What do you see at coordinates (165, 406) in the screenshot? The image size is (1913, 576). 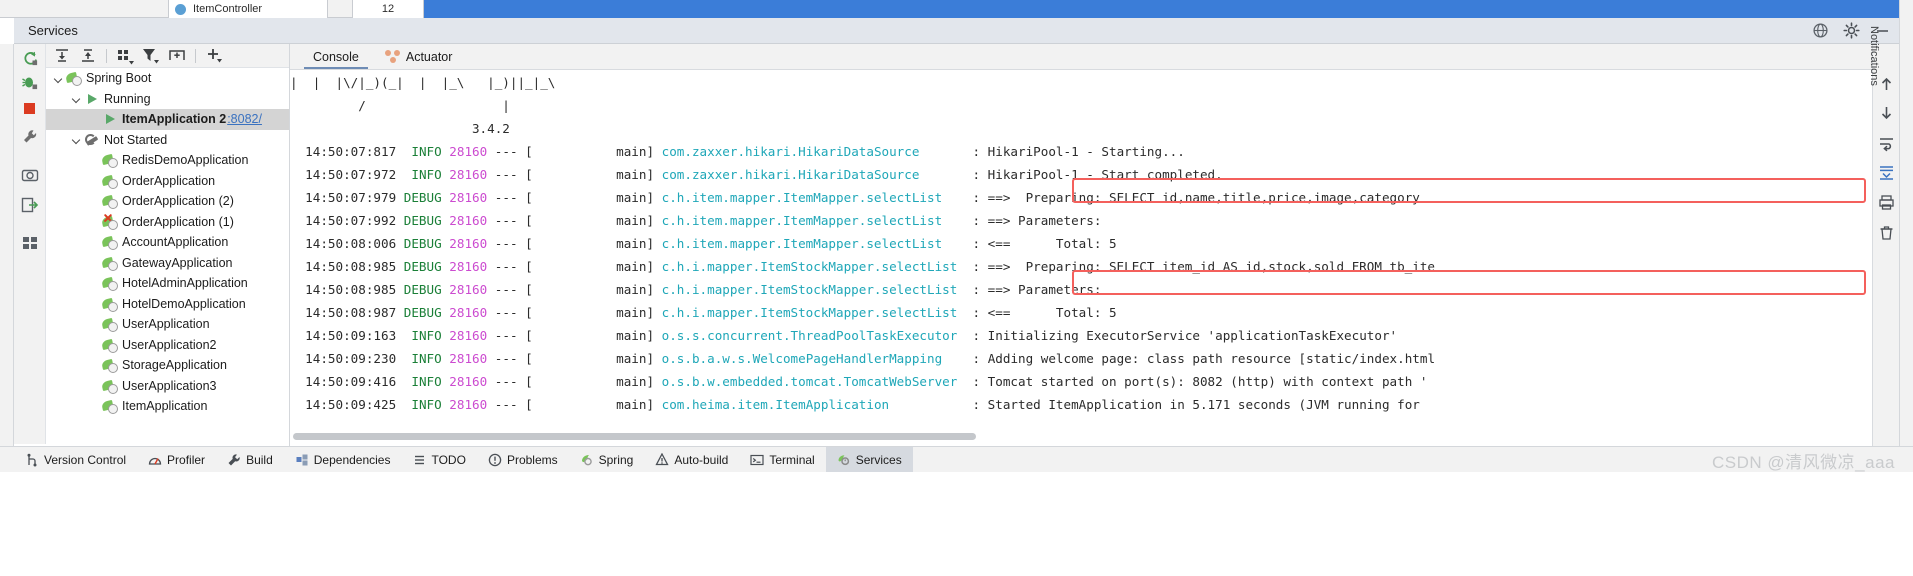 I see `tree-node-label: ItemApplication` at bounding box center [165, 406].